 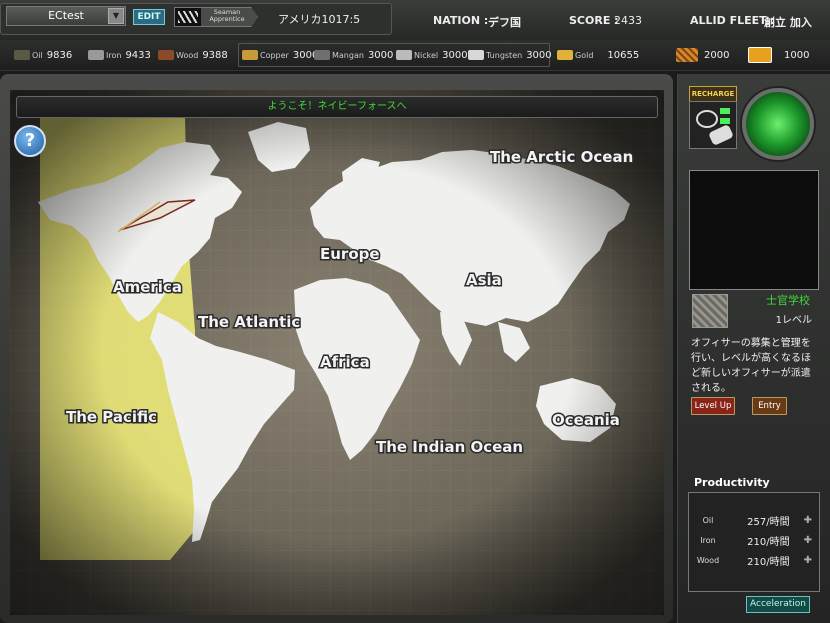 What do you see at coordinates (476, 55) in the screenshot?
I see `tungsten-icon` at bounding box center [476, 55].